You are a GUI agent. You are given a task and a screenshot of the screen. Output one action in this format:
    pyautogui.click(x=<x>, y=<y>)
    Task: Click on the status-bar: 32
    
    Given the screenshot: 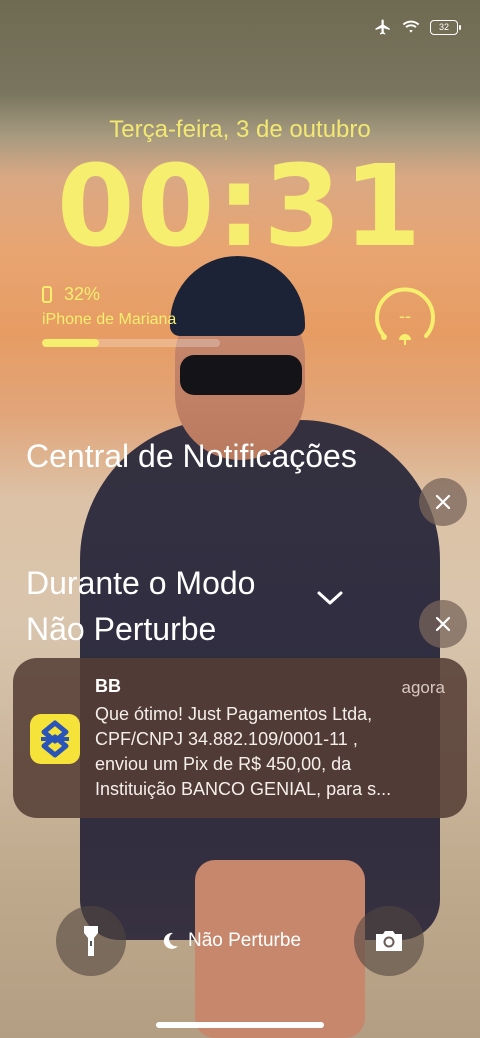 What is the action you would take?
    pyautogui.click(x=417, y=27)
    